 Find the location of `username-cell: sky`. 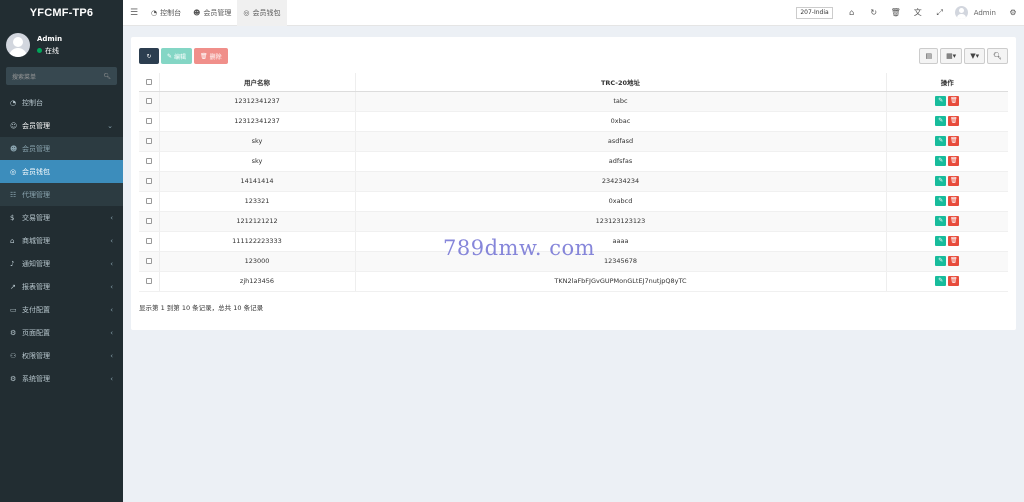

username-cell: sky is located at coordinates (257, 161).